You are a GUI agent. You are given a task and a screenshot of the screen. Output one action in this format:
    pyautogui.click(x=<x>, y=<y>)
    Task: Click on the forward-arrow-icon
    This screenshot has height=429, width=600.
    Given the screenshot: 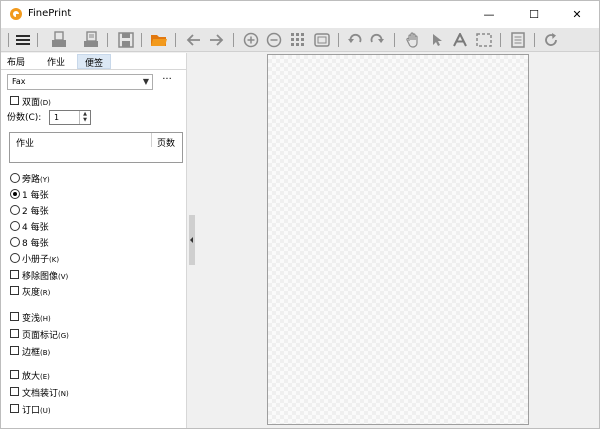 What is the action you would take?
    pyautogui.click(x=217, y=40)
    